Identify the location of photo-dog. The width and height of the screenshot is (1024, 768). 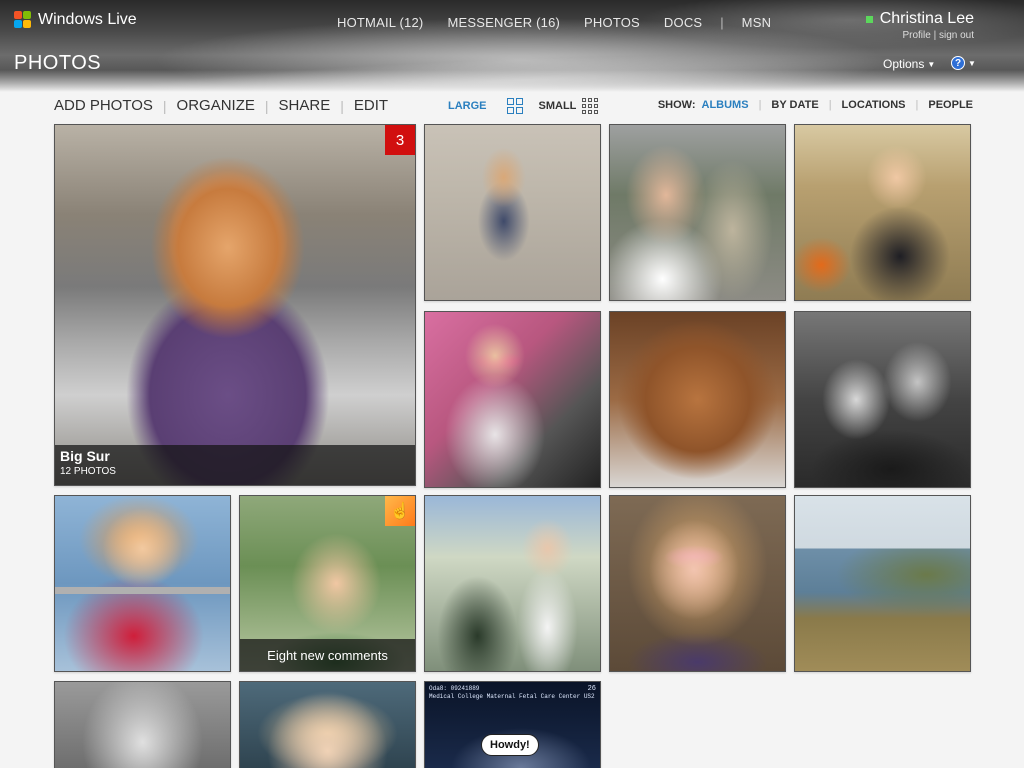
(697, 399).